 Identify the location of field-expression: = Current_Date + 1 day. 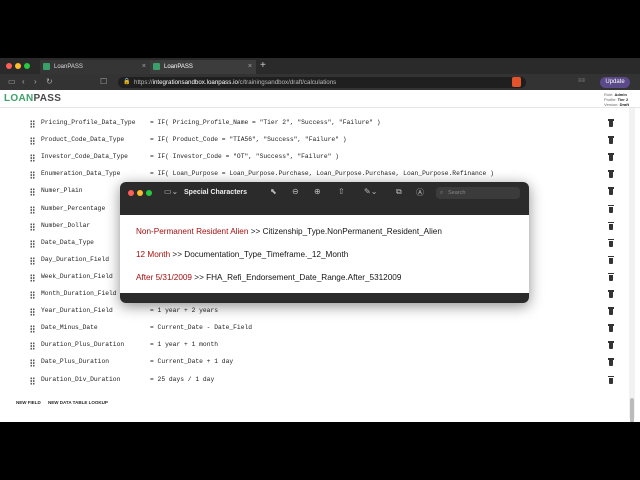
(191, 361).